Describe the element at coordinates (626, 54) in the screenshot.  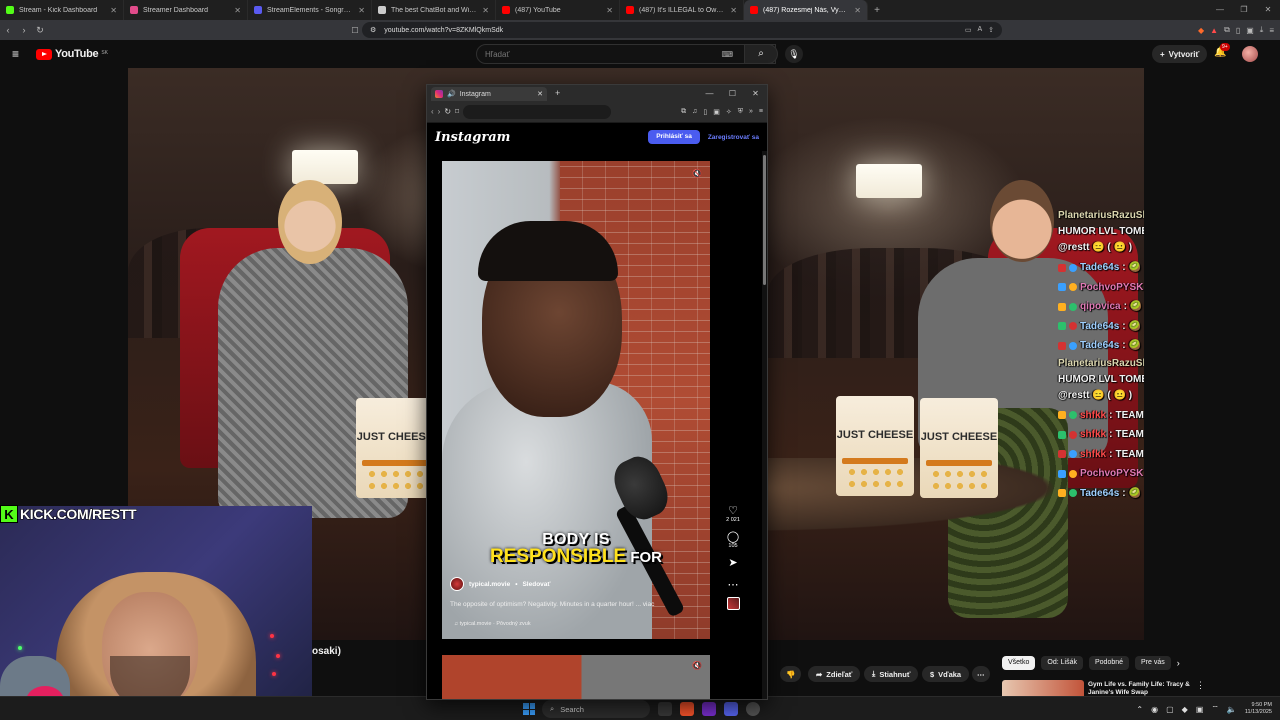
I see `search-input: Hľadať ⌨` at that location.